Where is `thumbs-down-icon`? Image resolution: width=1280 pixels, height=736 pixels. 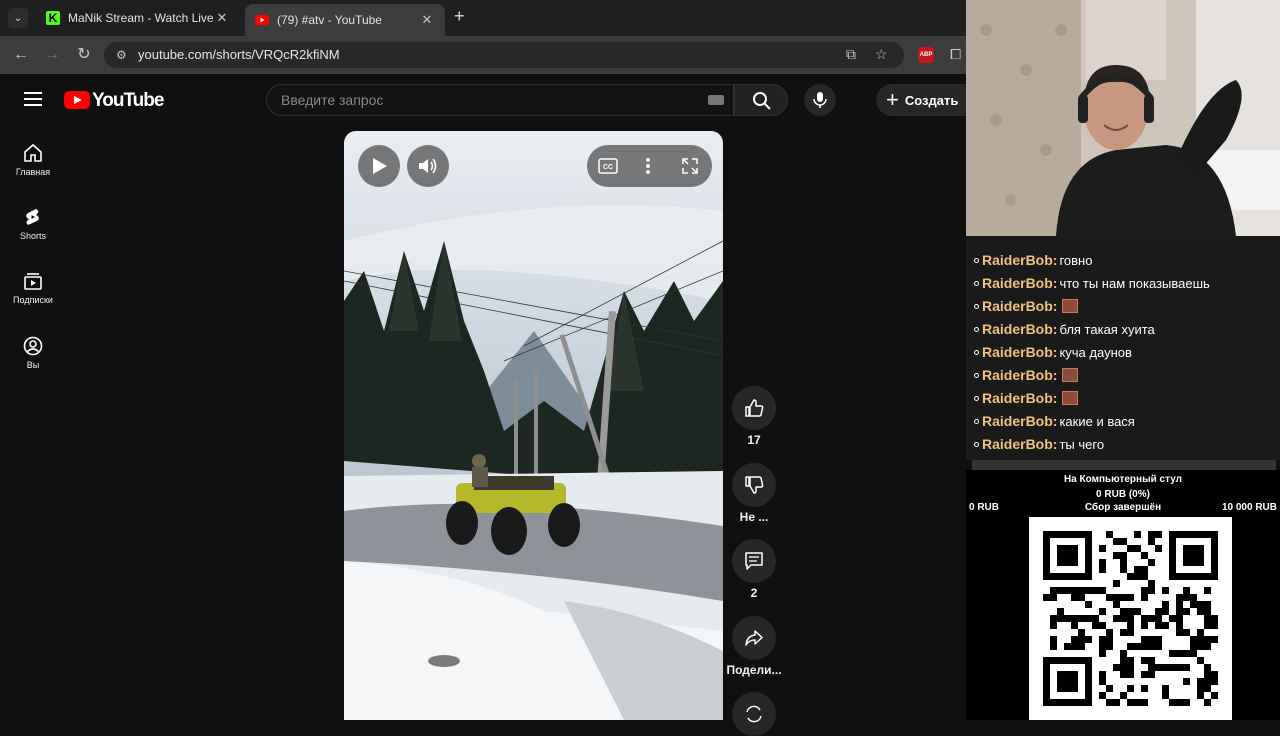
thumbs-down-icon is located at coordinates (754, 485).